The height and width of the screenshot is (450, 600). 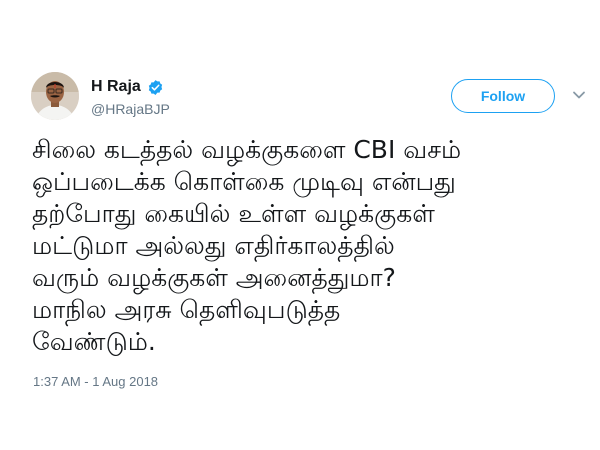 I want to click on verified-badge-icon, so click(x=155, y=87).